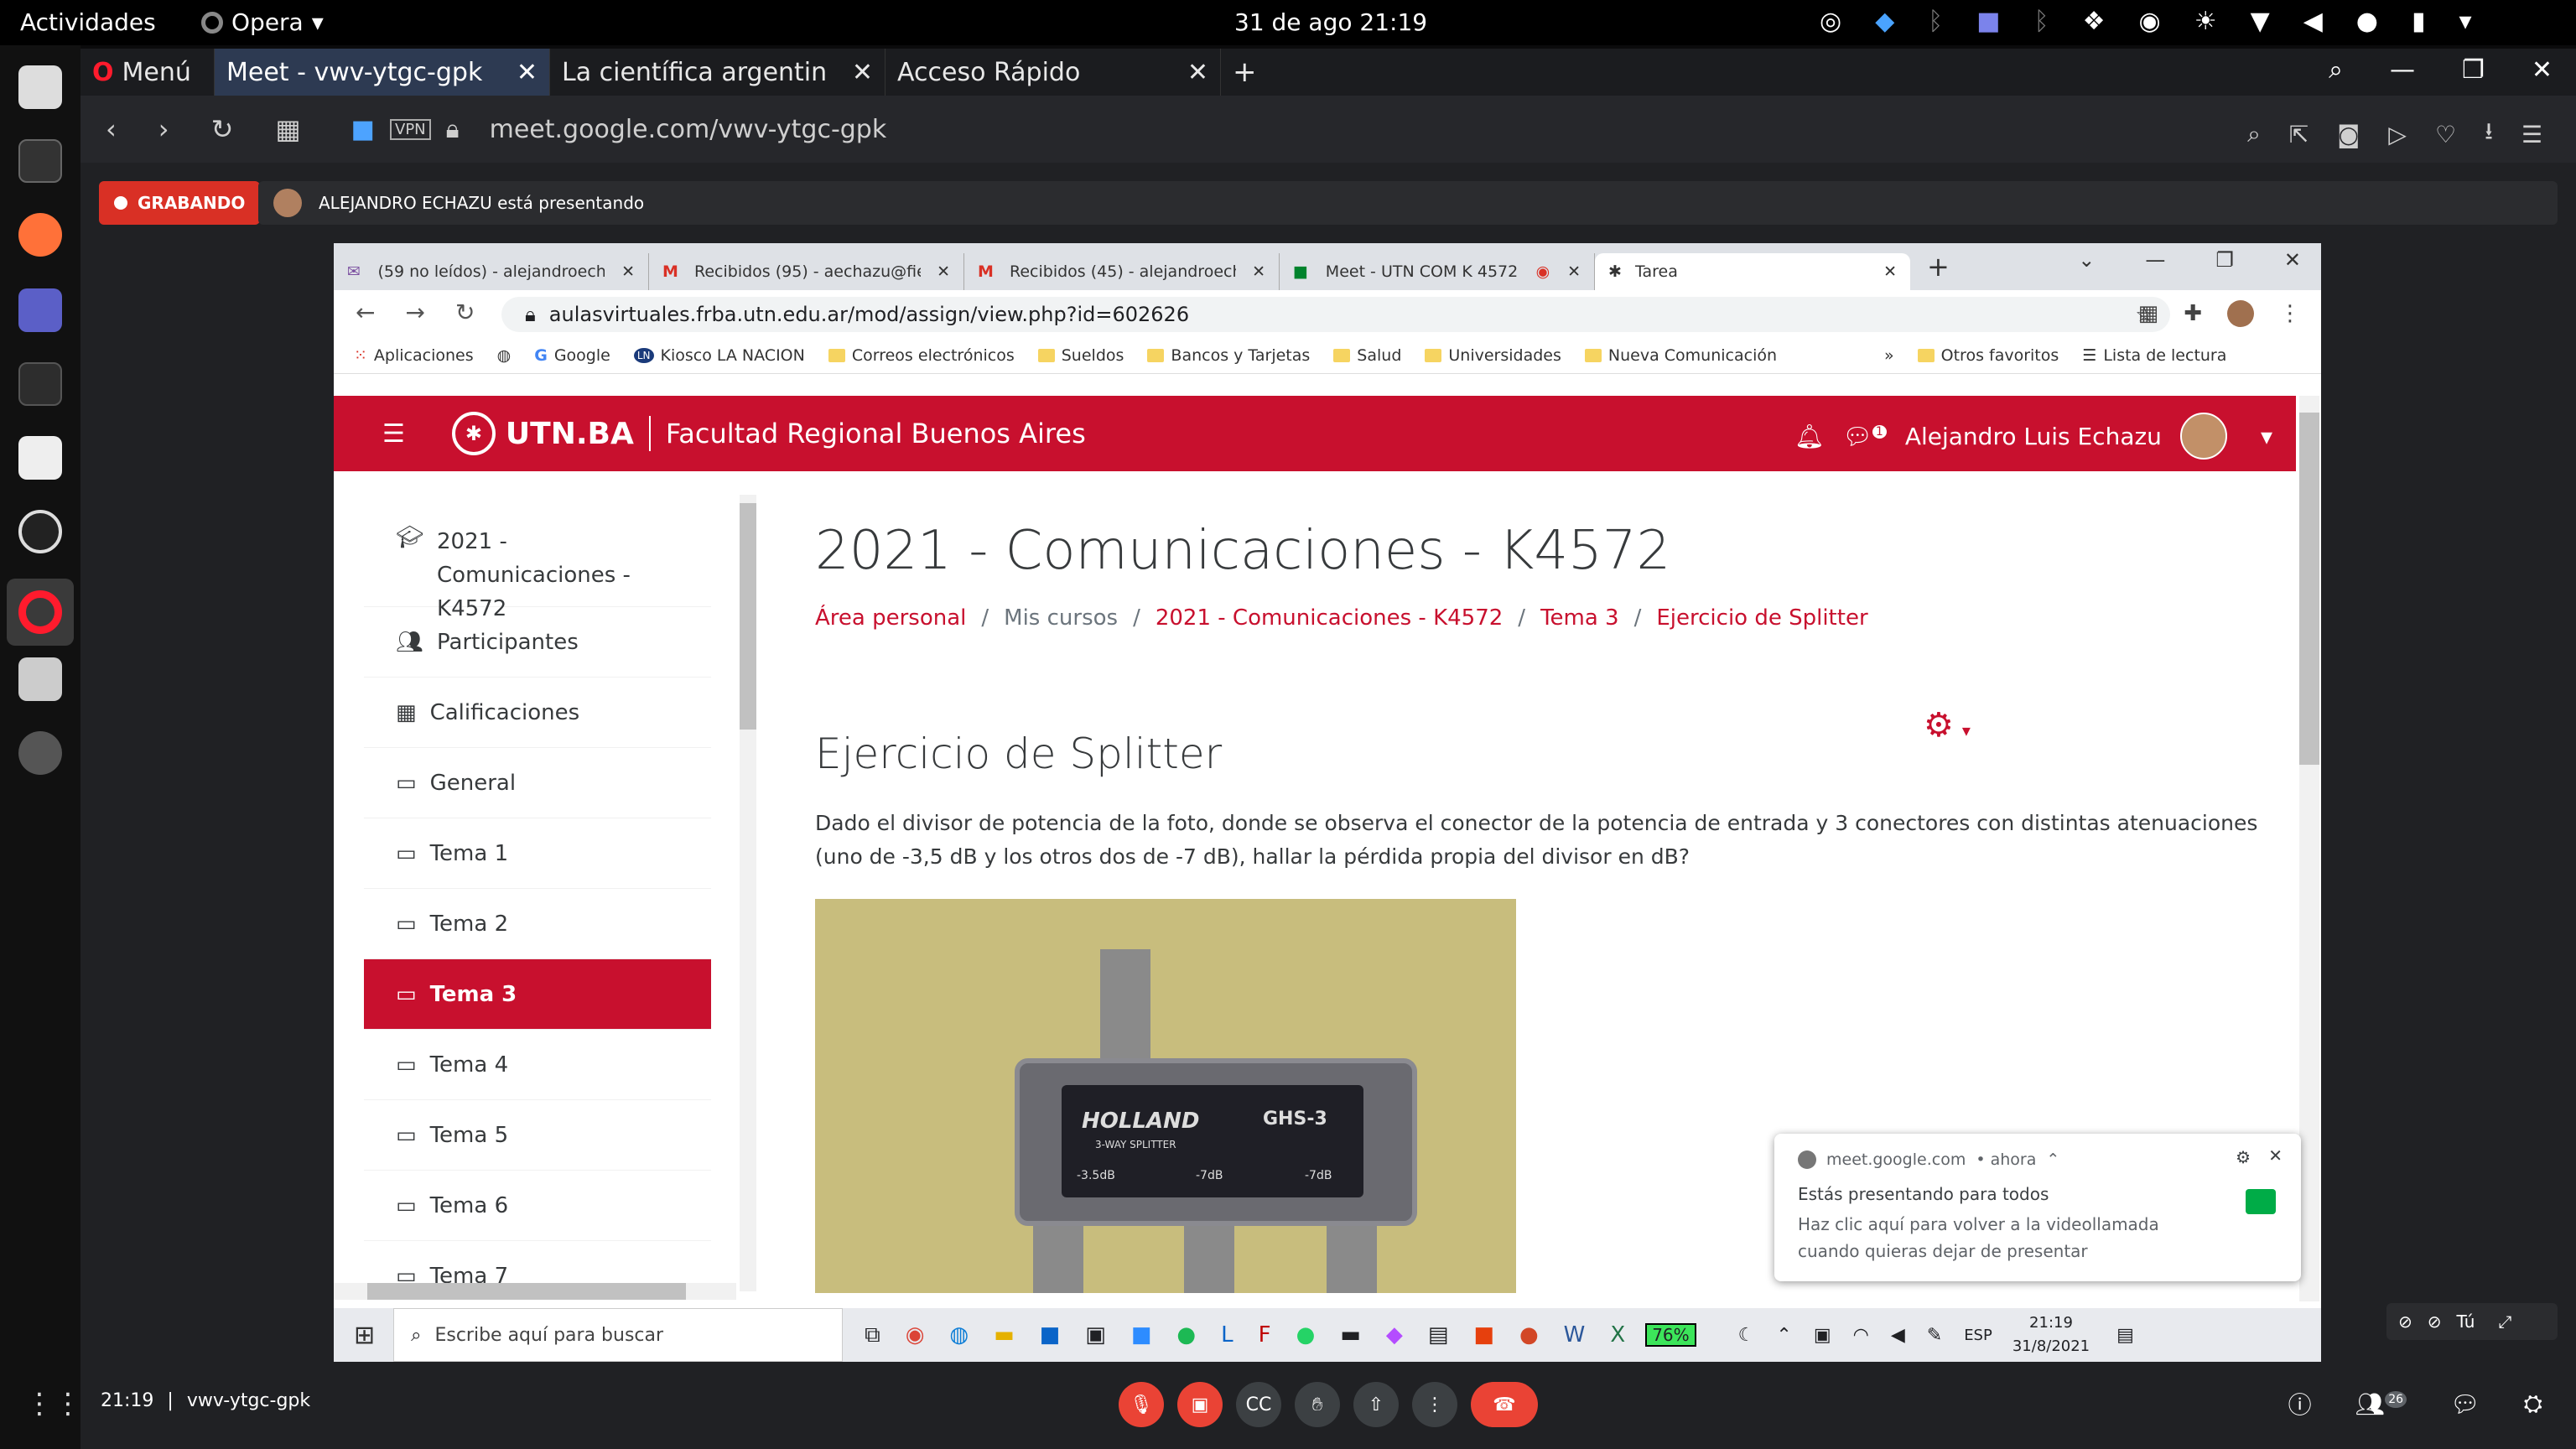 The height and width of the screenshot is (1449, 2576). What do you see at coordinates (365, 312) in the screenshot?
I see `back-icon: ←` at bounding box center [365, 312].